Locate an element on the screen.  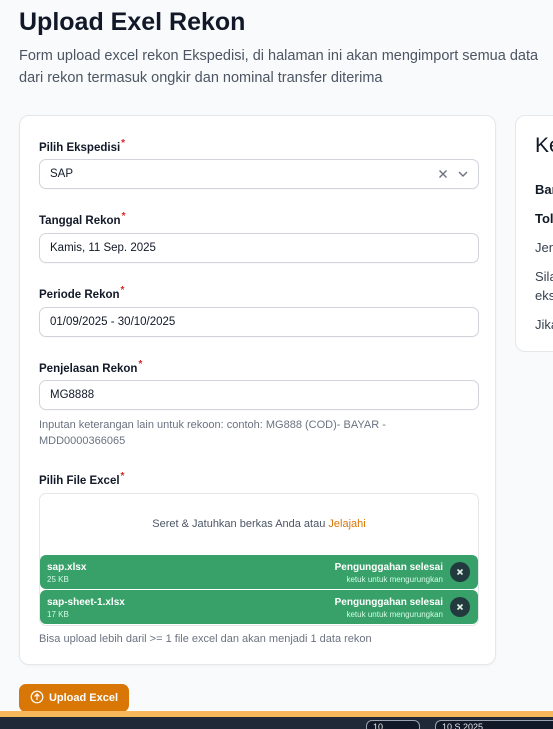
info-line: Tol is located at coordinates (544, 218).